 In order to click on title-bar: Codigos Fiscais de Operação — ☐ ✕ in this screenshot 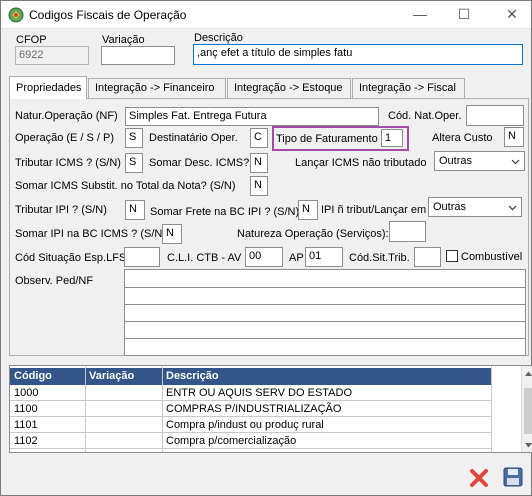, I will do `click(266, 15)`.